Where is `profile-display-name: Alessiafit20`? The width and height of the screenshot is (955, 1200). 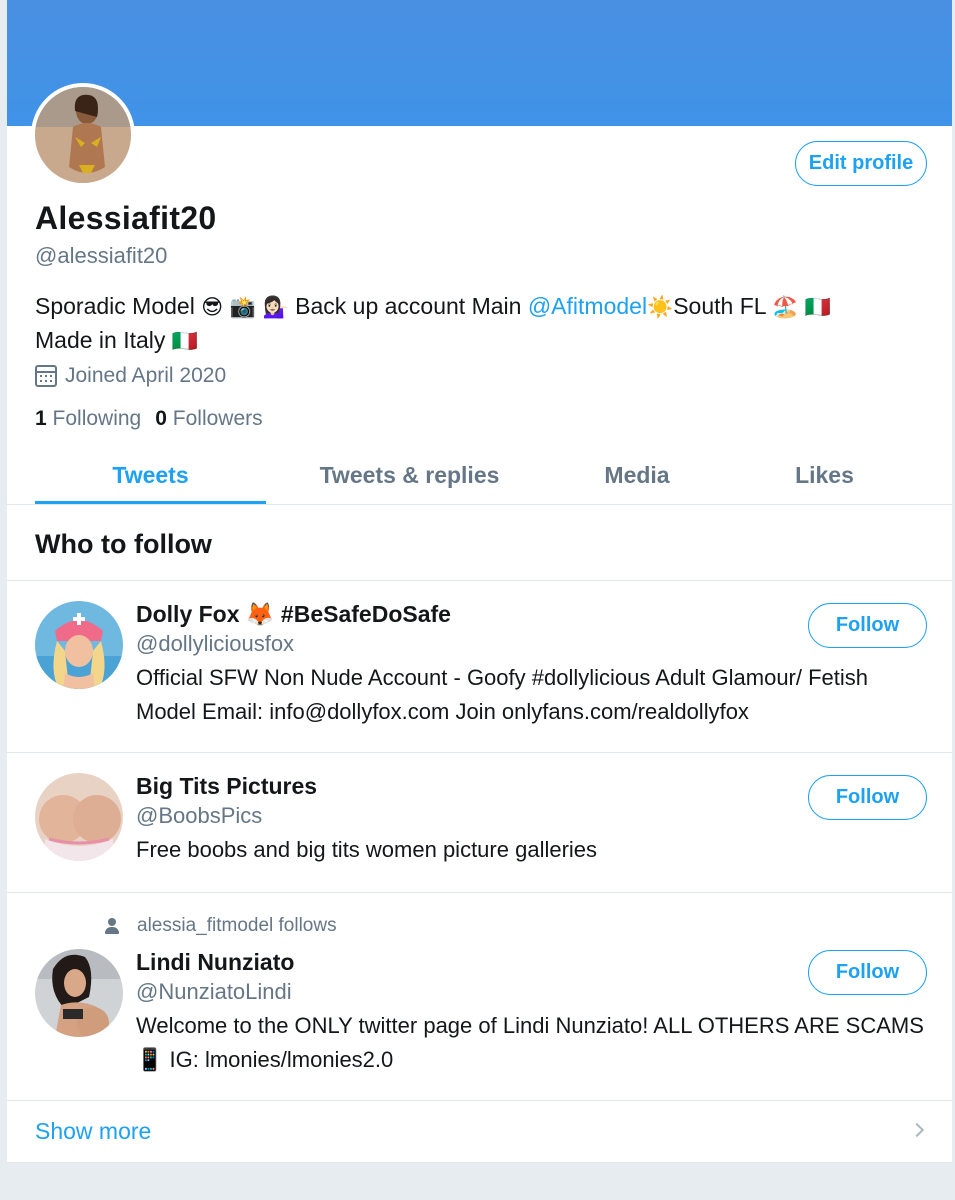 profile-display-name: Alessiafit20 is located at coordinates (126, 218).